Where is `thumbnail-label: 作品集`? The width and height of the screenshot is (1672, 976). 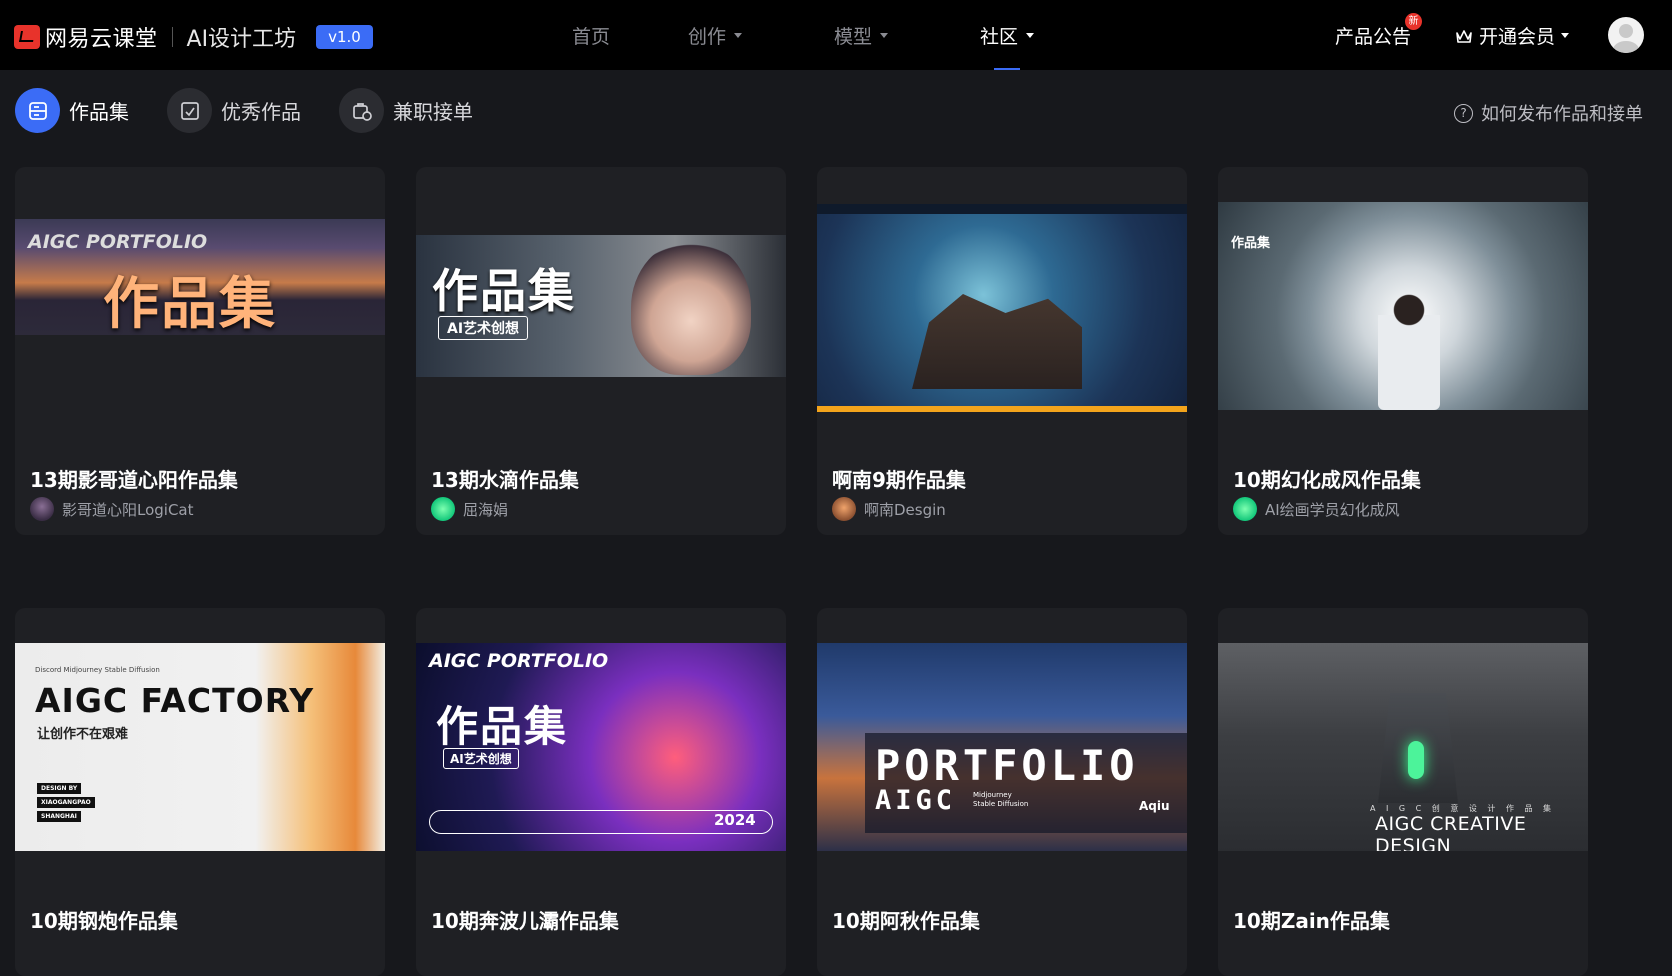
thumbnail-label: 作品集 is located at coordinates (1251, 243).